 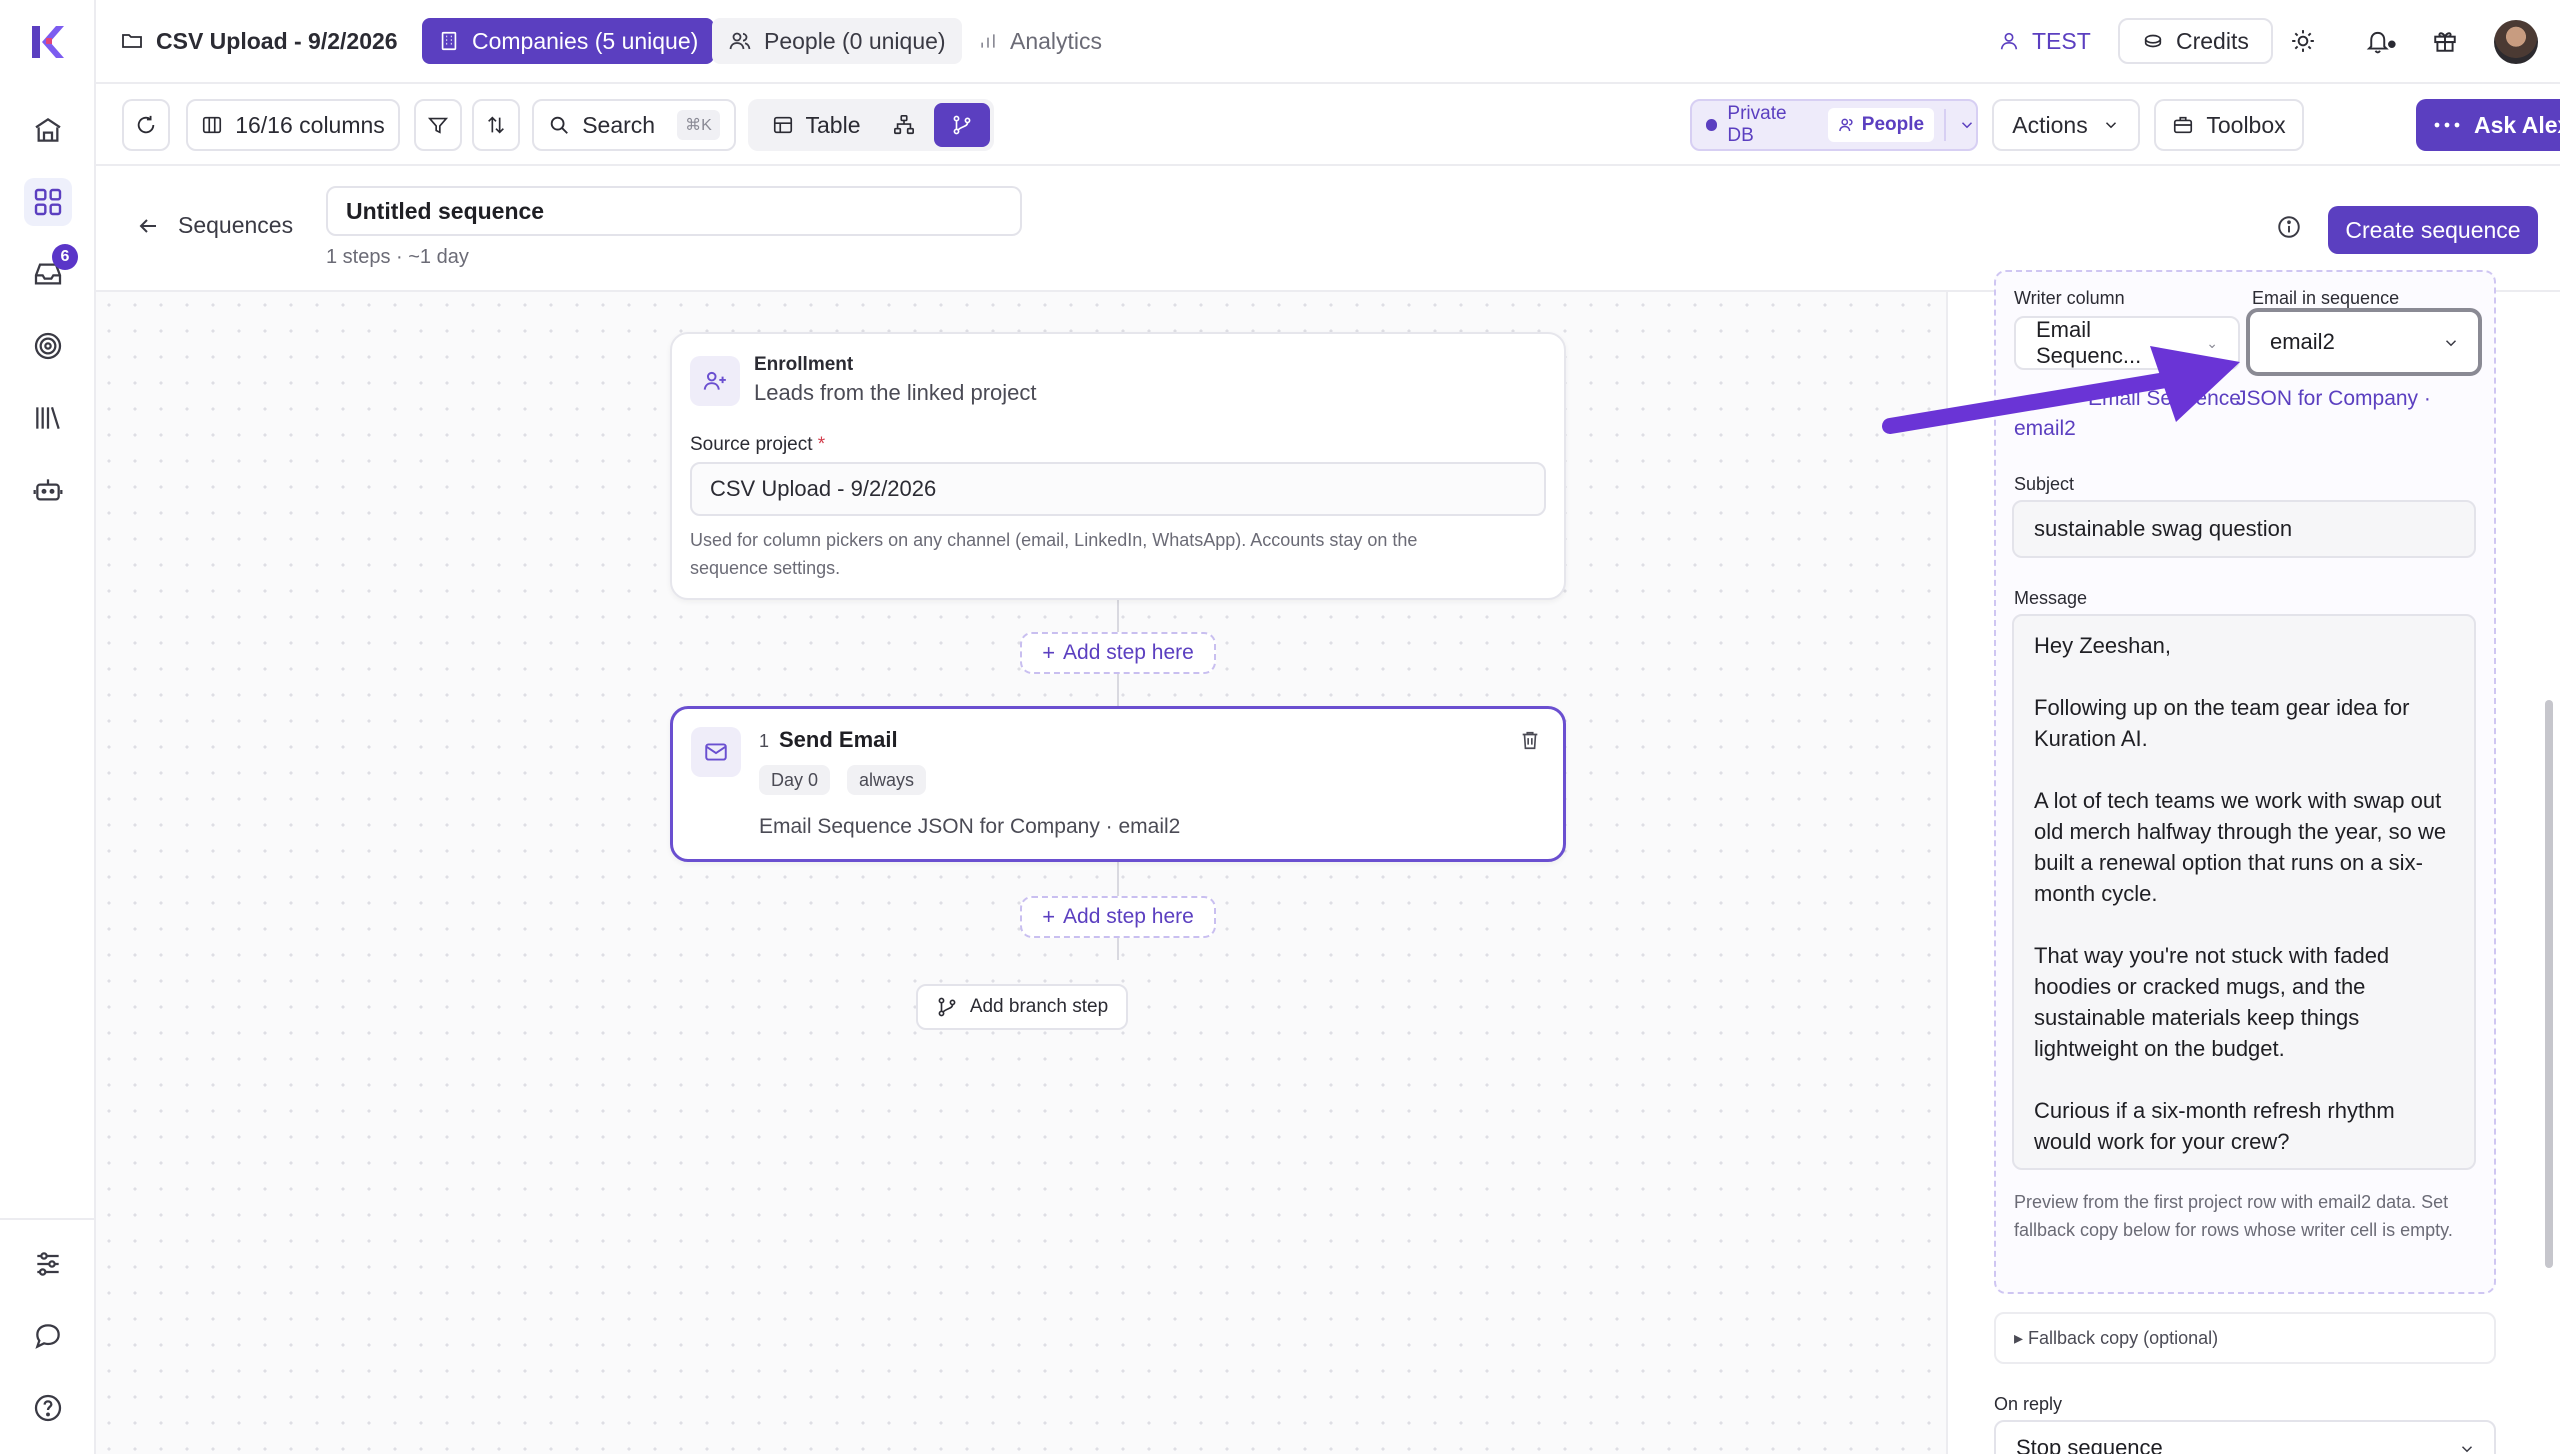 I want to click on day-tag: Day 0, so click(x=795, y=780).